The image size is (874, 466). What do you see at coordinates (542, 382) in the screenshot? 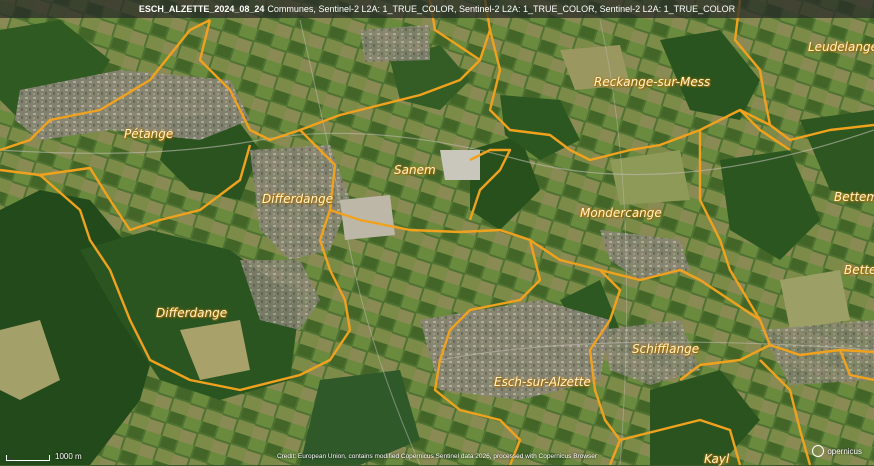
I see `commune-label-esch-sur-alzette: Esch-sur-Alzette` at bounding box center [542, 382].